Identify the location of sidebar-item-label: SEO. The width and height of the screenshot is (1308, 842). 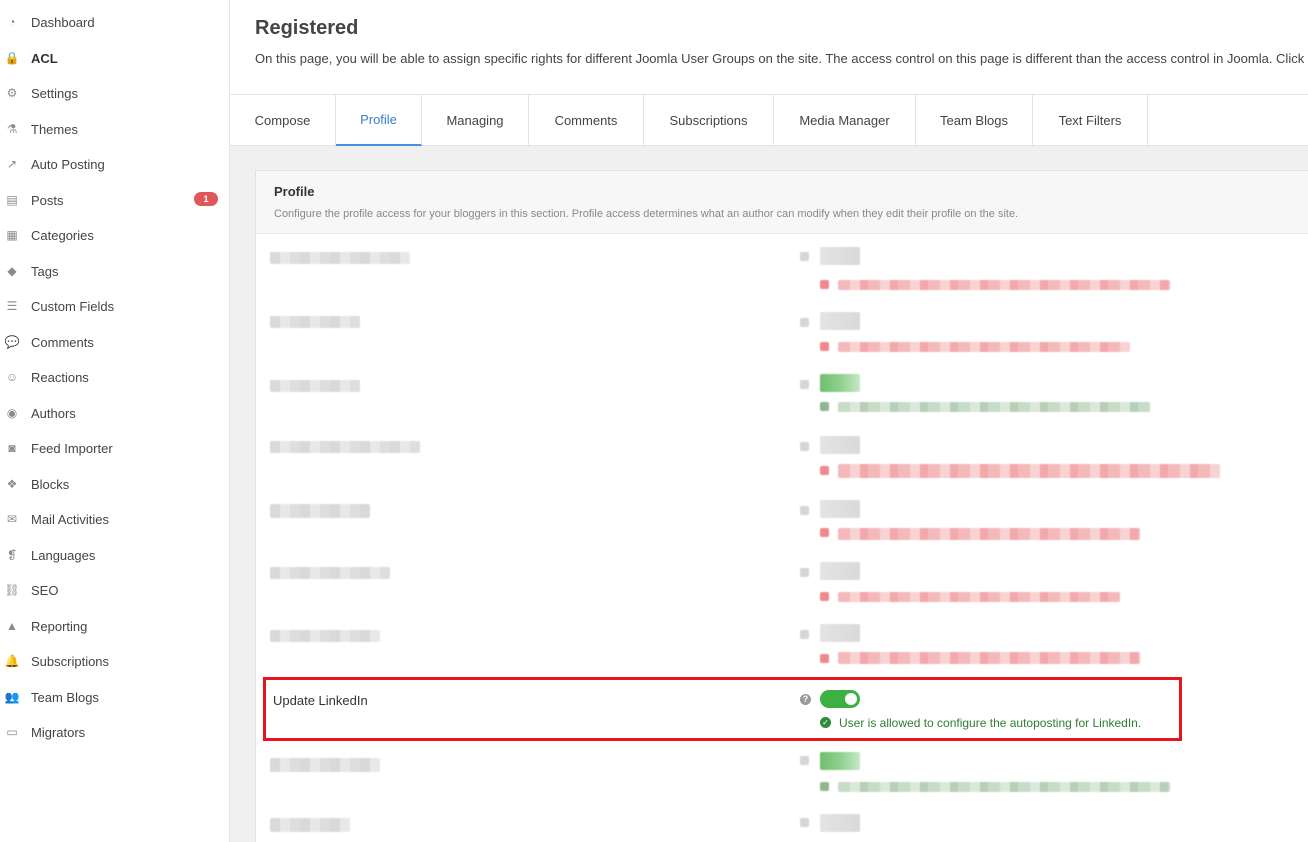
(45, 590).